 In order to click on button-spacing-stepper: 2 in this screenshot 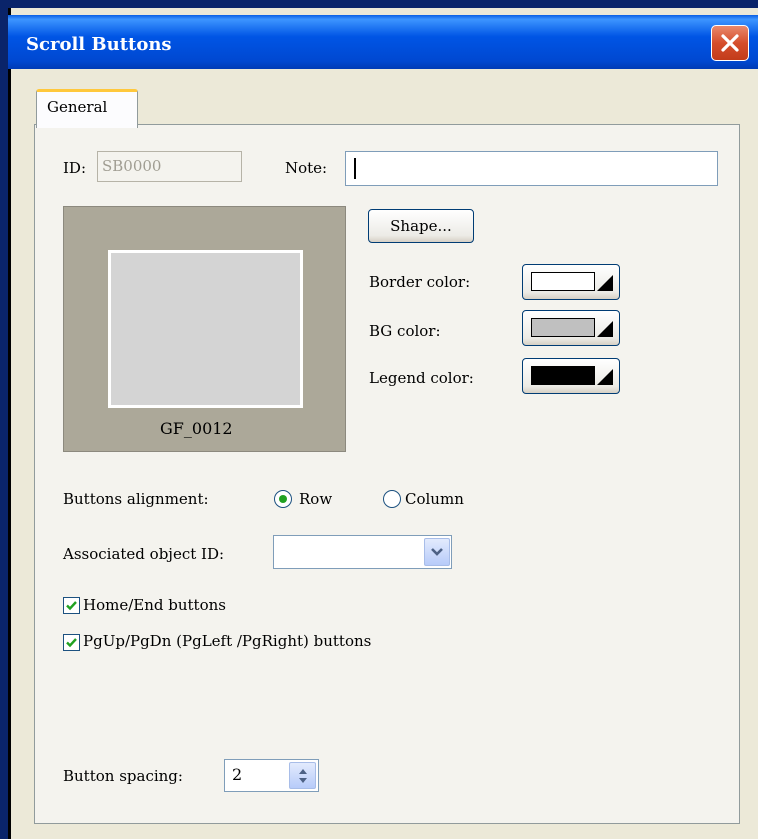, I will do `click(271, 775)`.